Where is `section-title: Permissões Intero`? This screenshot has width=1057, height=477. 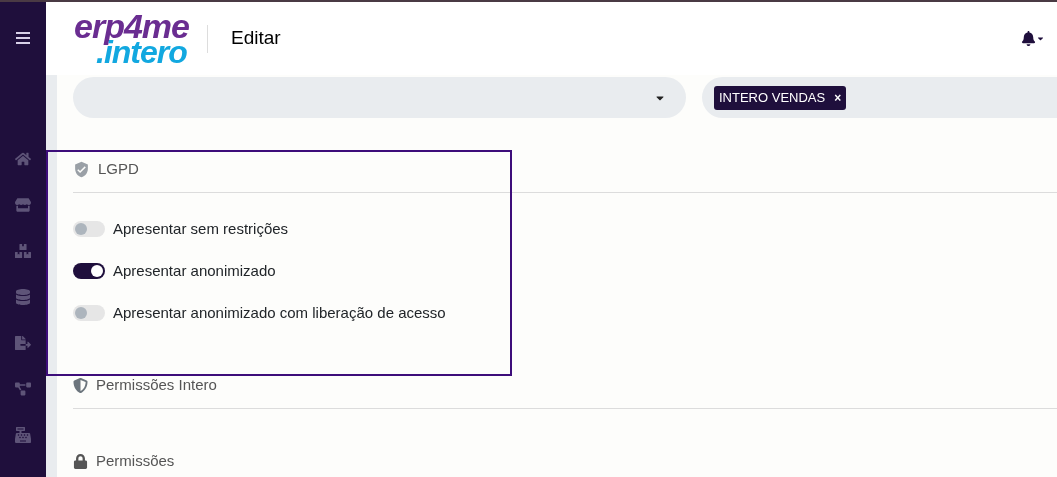 section-title: Permissões Intero is located at coordinates (156, 384).